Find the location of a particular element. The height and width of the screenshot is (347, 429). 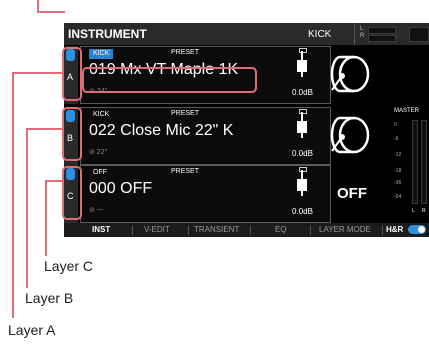

h-r-toggle-knob is located at coordinates (421, 229).